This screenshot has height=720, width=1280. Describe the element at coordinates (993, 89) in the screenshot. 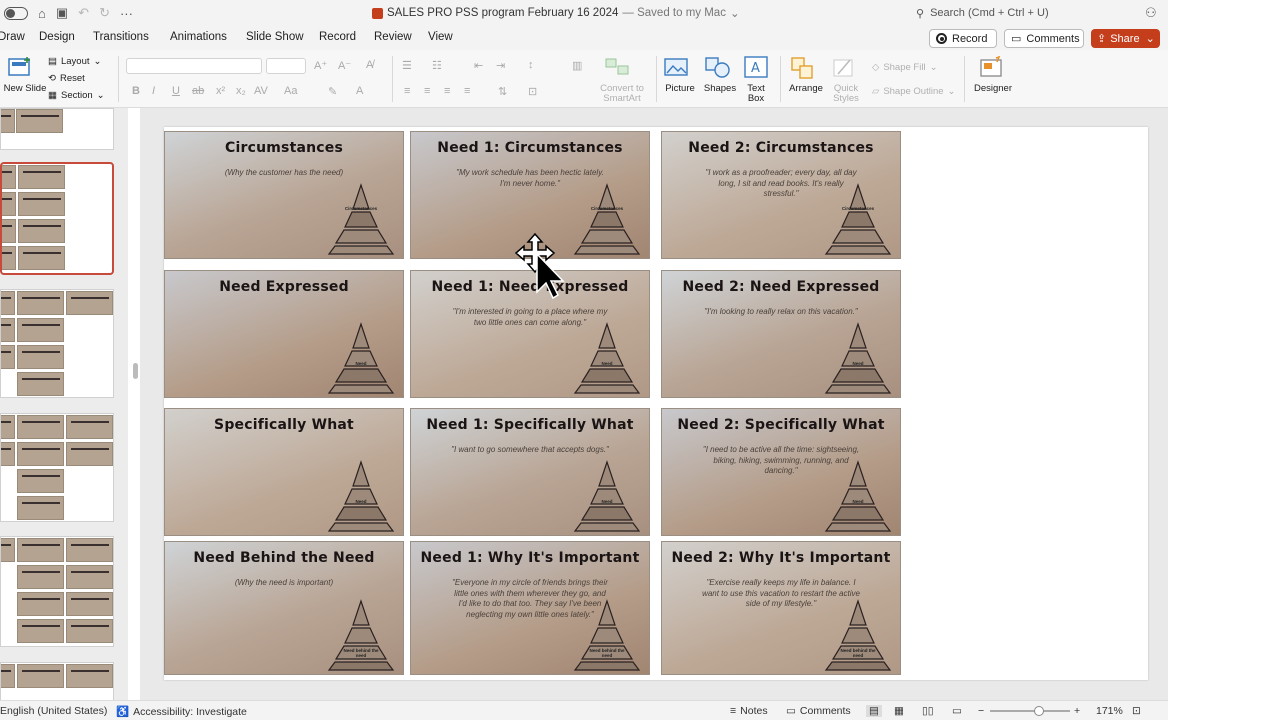

I see `designer-button: Designer` at that location.